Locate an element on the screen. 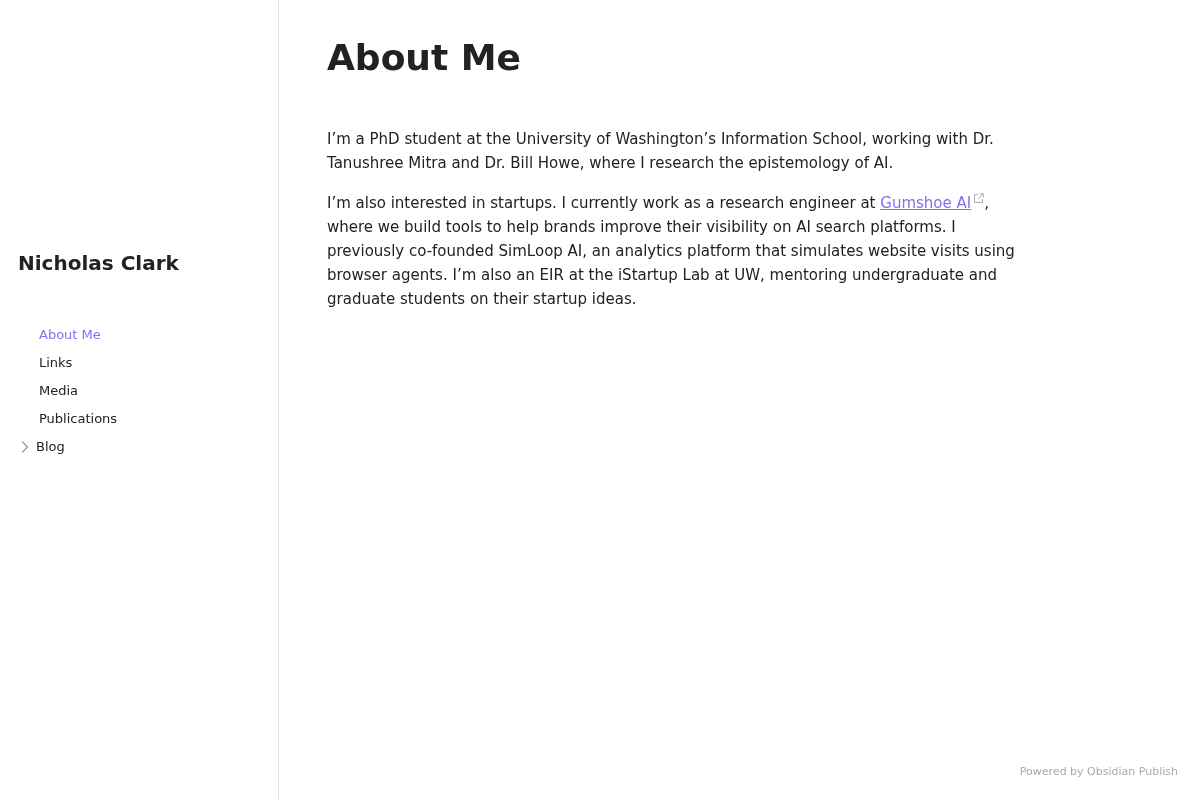 The width and height of the screenshot is (1200, 800). nav-link: Media is located at coordinates (59, 391).